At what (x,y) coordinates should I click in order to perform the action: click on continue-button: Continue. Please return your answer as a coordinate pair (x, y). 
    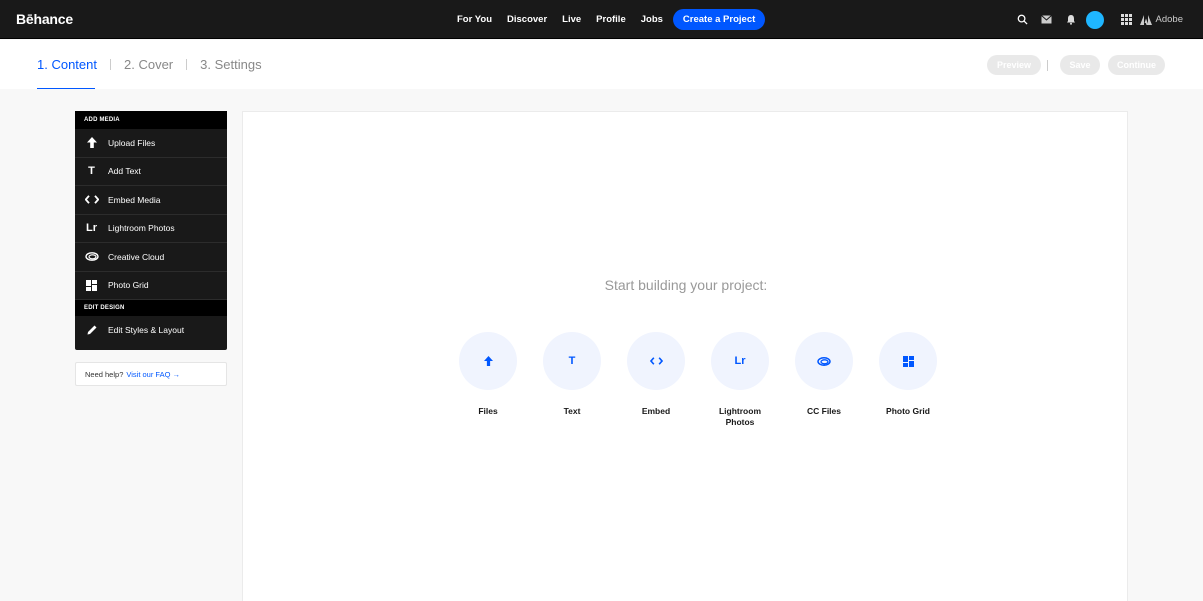
    Looking at the image, I should click on (1136, 65).